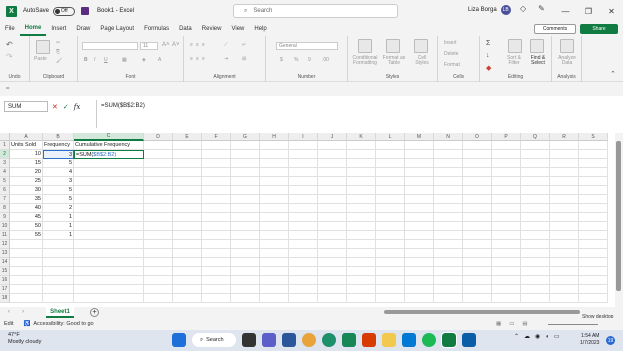 The height and width of the screenshot is (351, 623). What do you see at coordinates (58, 280) in the screenshot?
I see `cell-b16` at bounding box center [58, 280].